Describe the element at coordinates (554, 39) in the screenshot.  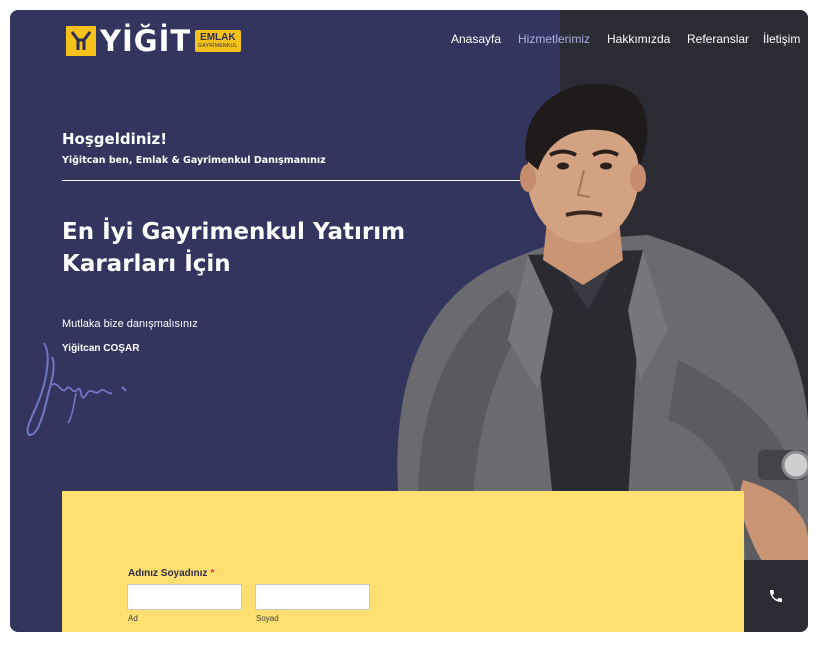
I see `nav-item-hizmetlerimiz: Hizmetlerimiz` at that location.